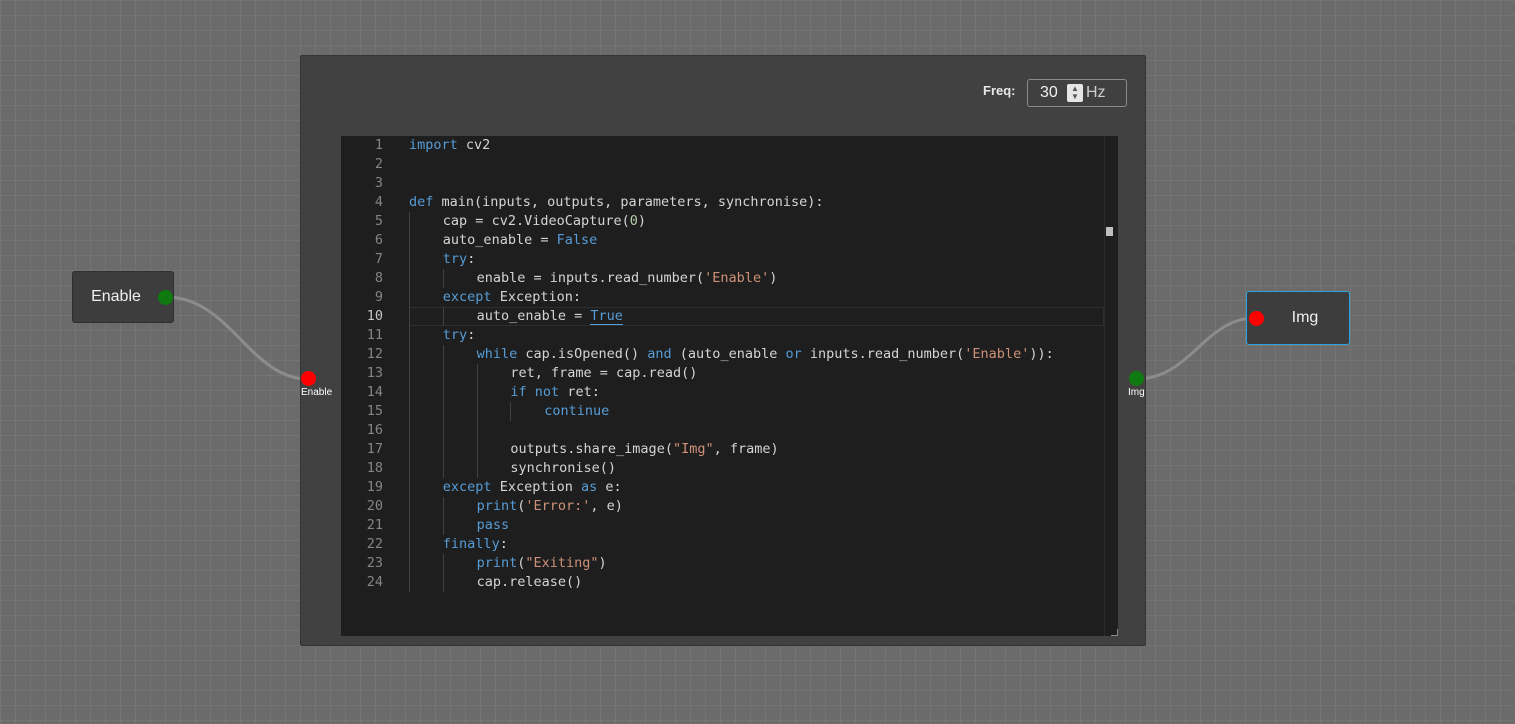  What do you see at coordinates (378, 164) in the screenshot?
I see `line-number: 2` at bounding box center [378, 164].